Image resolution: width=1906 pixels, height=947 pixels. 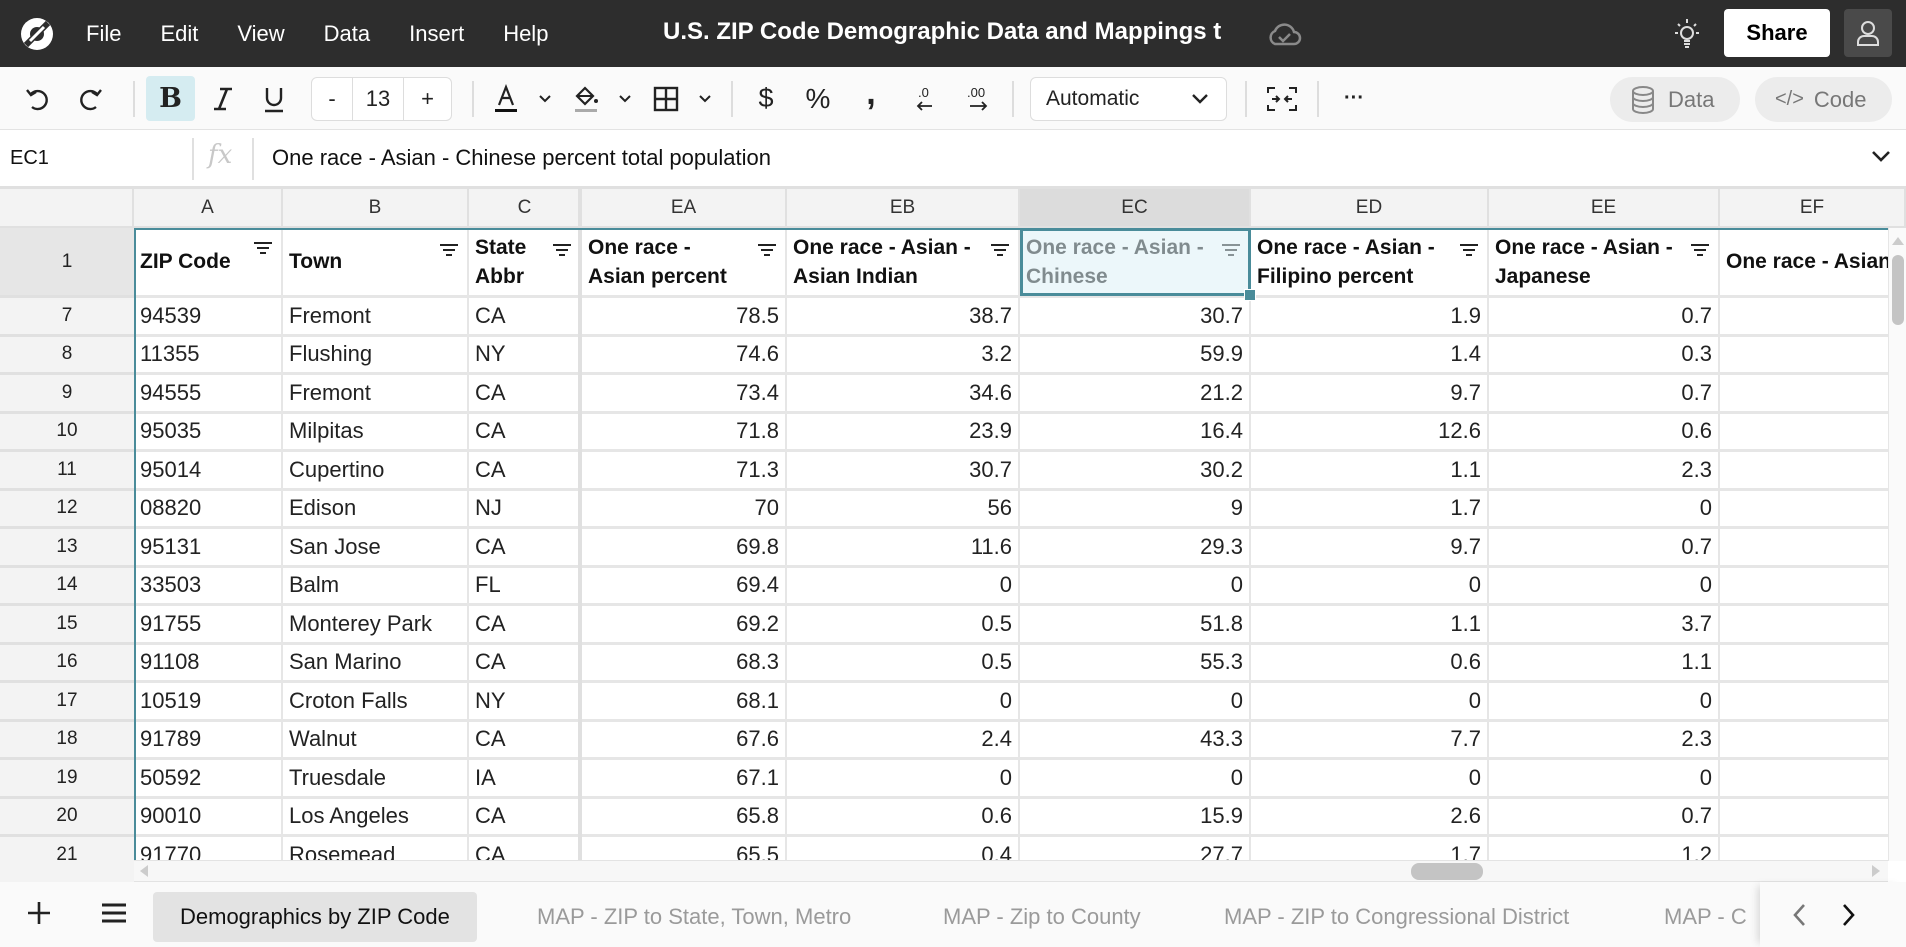 What do you see at coordinates (376, 849) in the screenshot?
I see `table-cell: Rosemead` at bounding box center [376, 849].